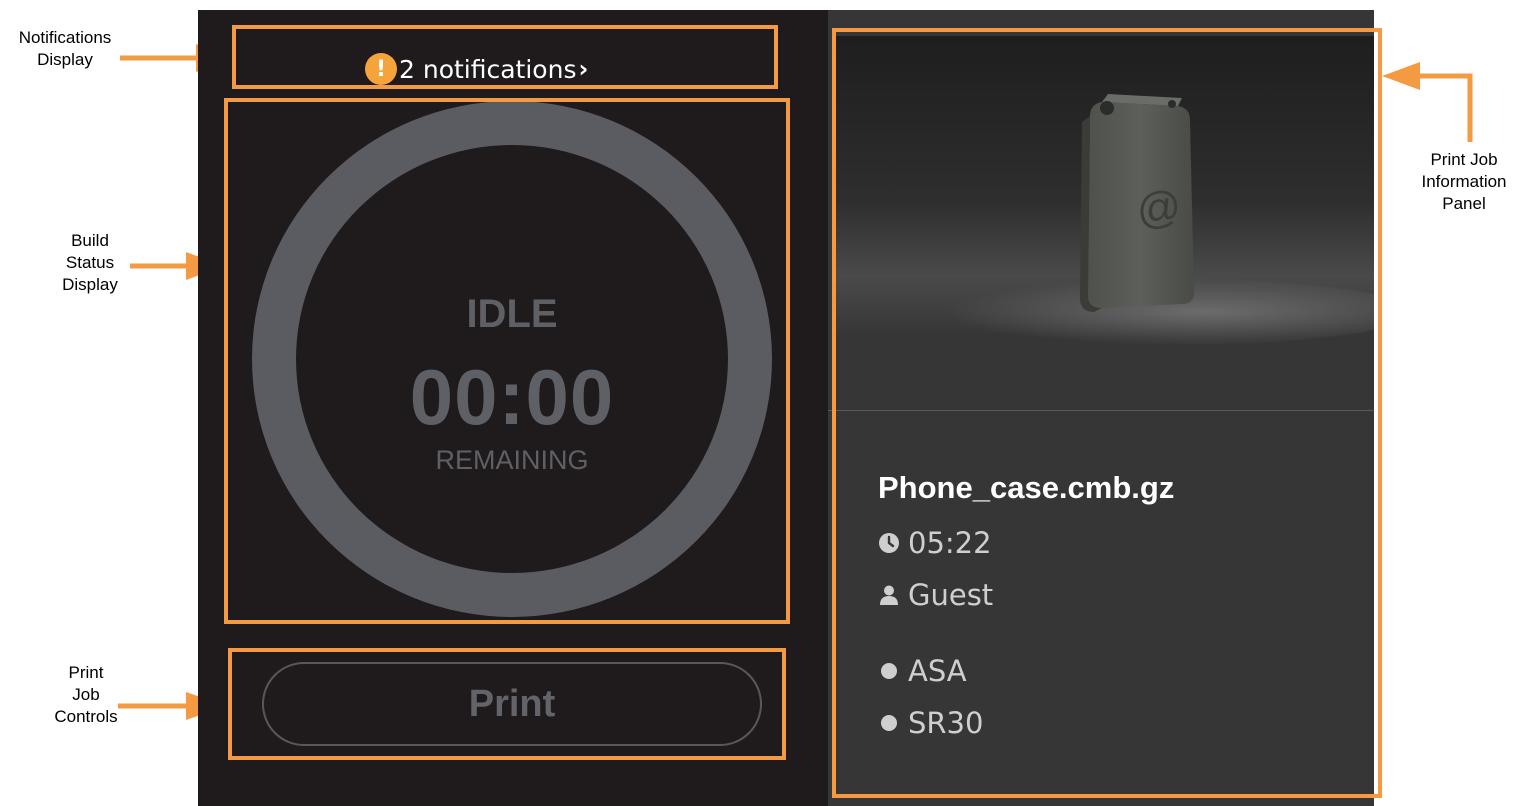 This screenshot has width=1528, height=806. Describe the element at coordinates (505, 57) in the screenshot. I see `frame-notifications-display` at that location.